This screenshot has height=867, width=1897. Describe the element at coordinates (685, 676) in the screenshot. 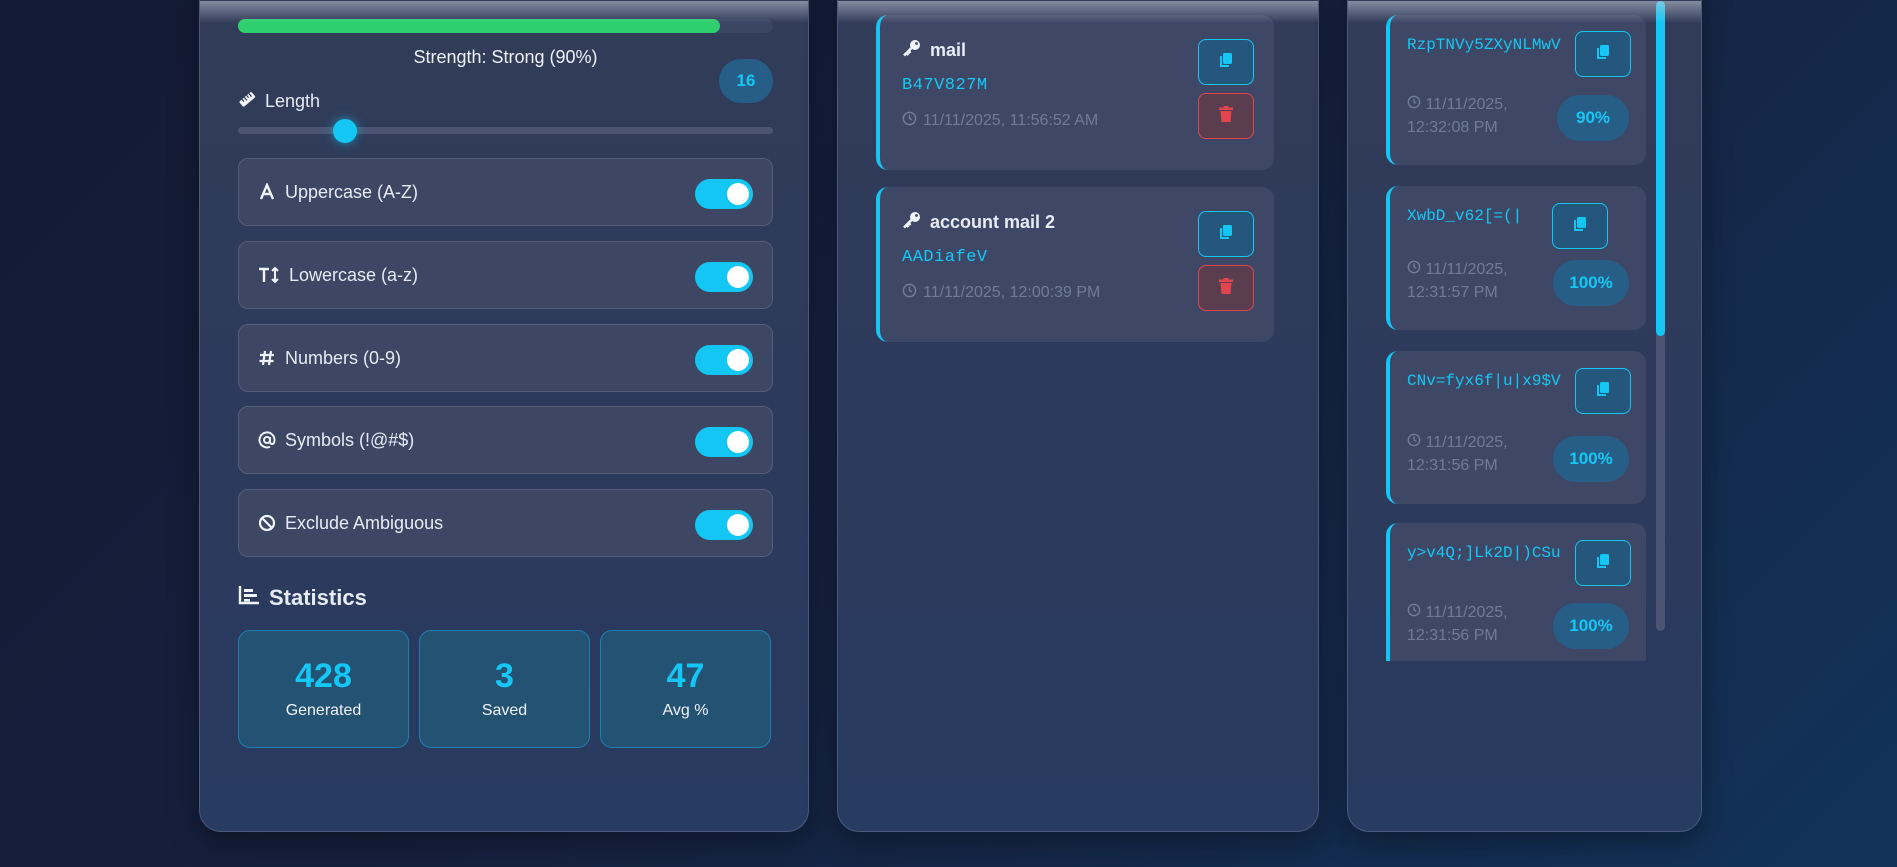

I see `stat-value: 47` at that location.